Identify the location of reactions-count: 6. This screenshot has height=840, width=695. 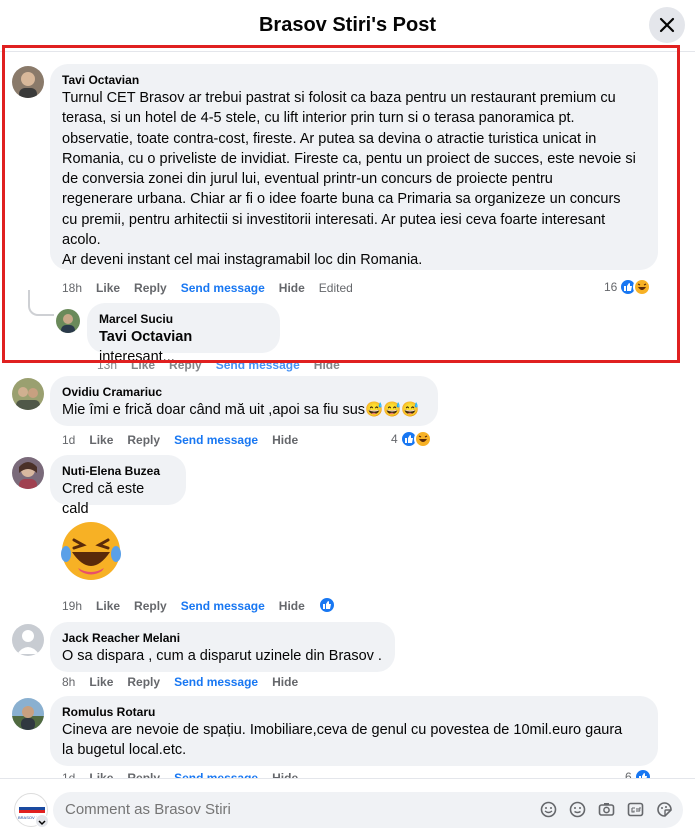
(638, 773).